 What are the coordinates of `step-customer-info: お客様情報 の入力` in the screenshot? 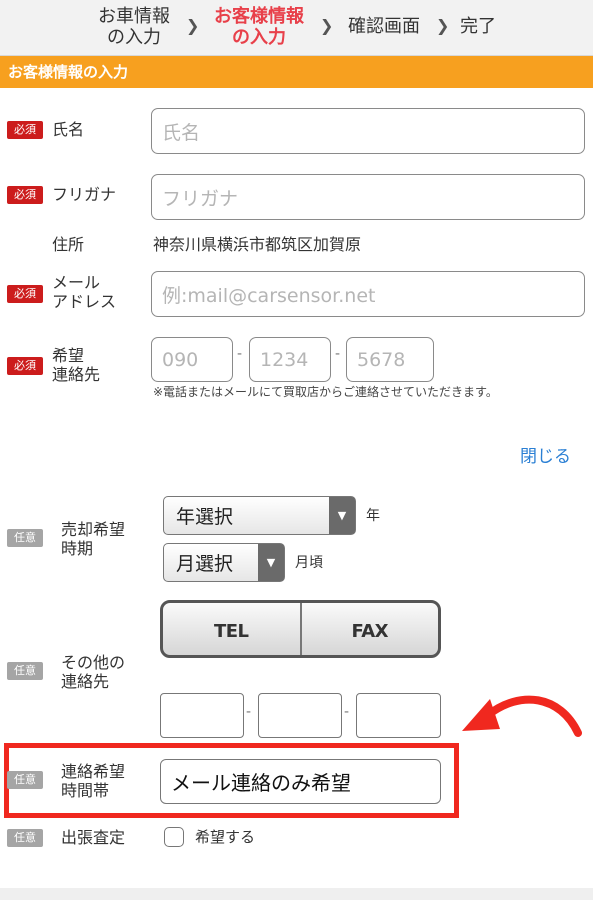 It's located at (259, 27).